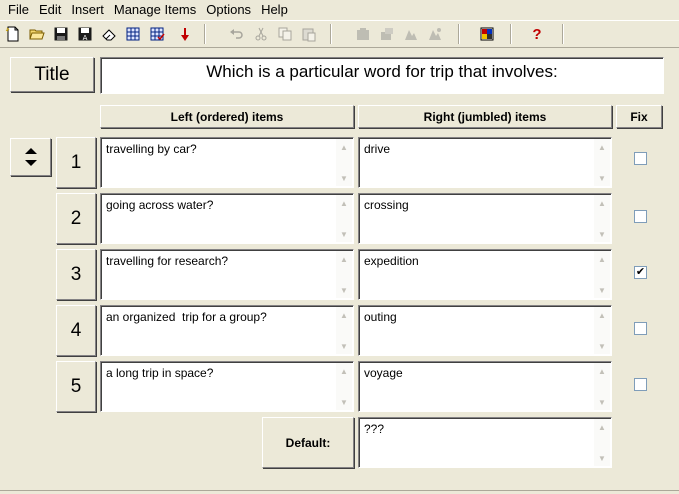  Describe the element at coordinates (157, 34) in the screenshot. I see `check-grid-2-icon` at that location.